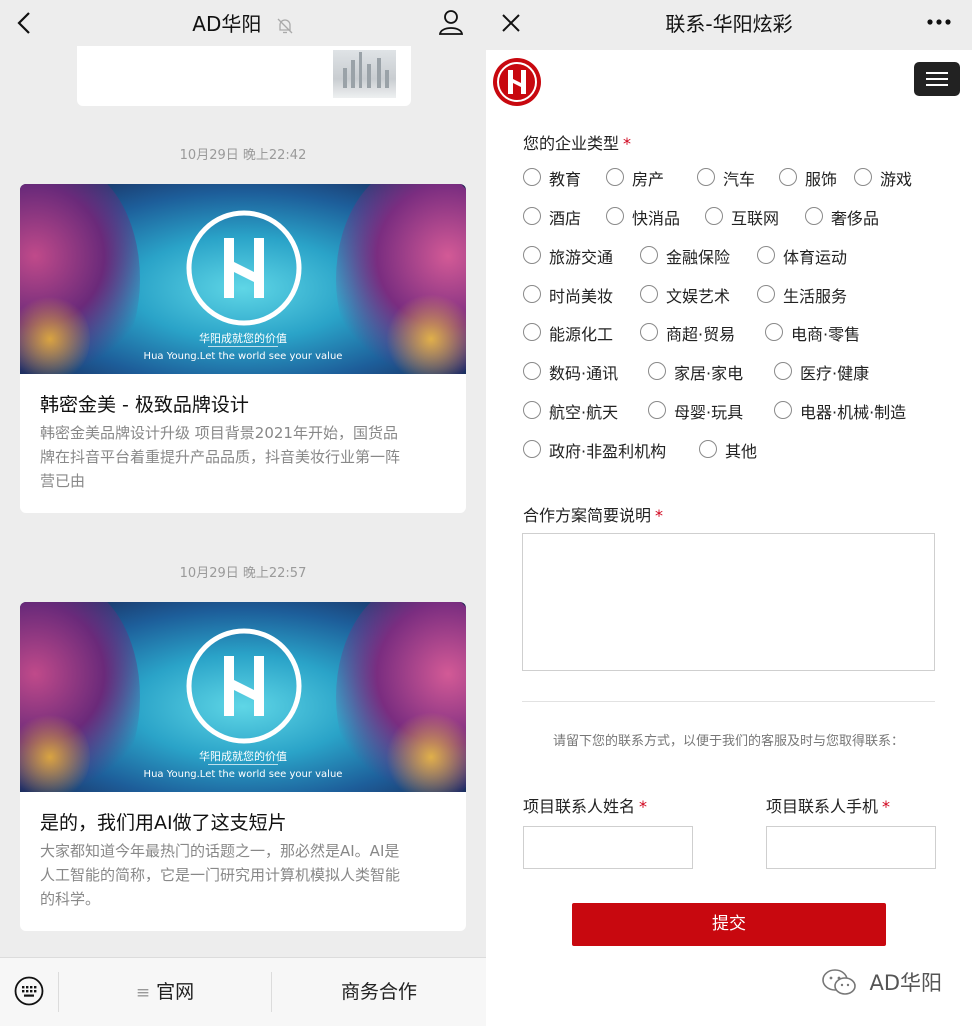 The height and width of the screenshot is (1026, 972). I want to click on business-type-option: 母婴·玩具, so click(718, 411).